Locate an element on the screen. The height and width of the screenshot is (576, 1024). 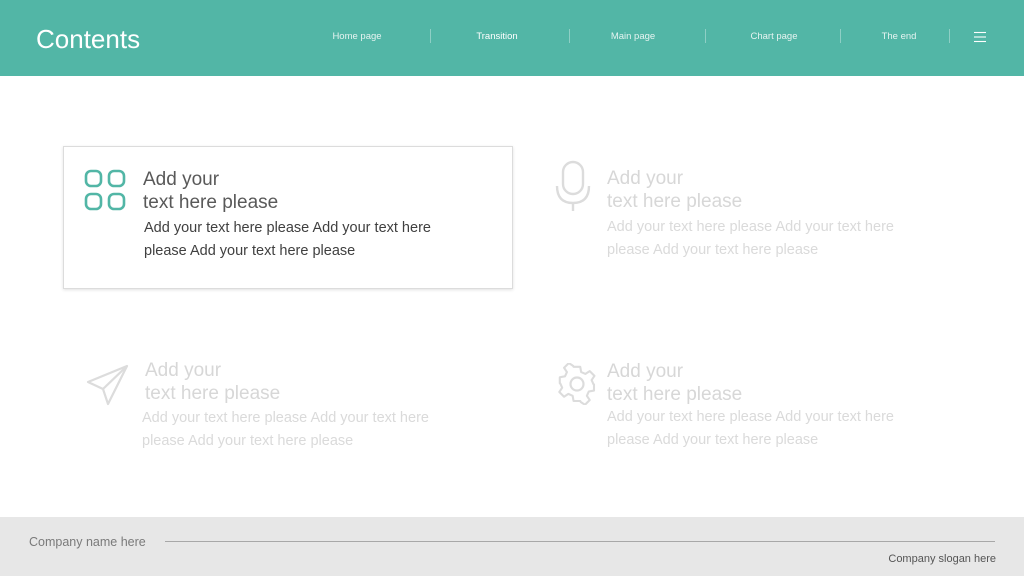
page-title: Contents is located at coordinates (88, 39).